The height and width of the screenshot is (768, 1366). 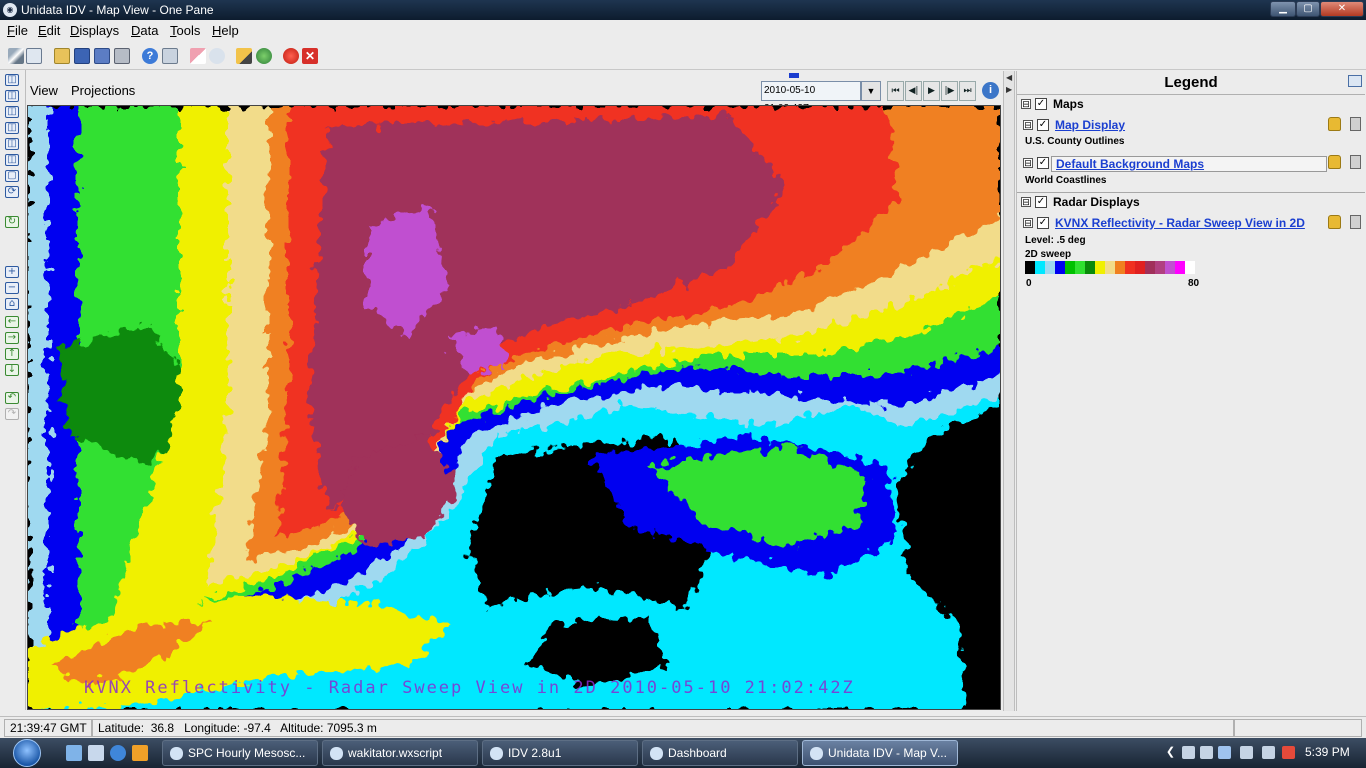 What do you see at coordinates (720, 753) in the screenshot?
I see `taskbar-item: Dashboard` at bounding box center [720, 753].